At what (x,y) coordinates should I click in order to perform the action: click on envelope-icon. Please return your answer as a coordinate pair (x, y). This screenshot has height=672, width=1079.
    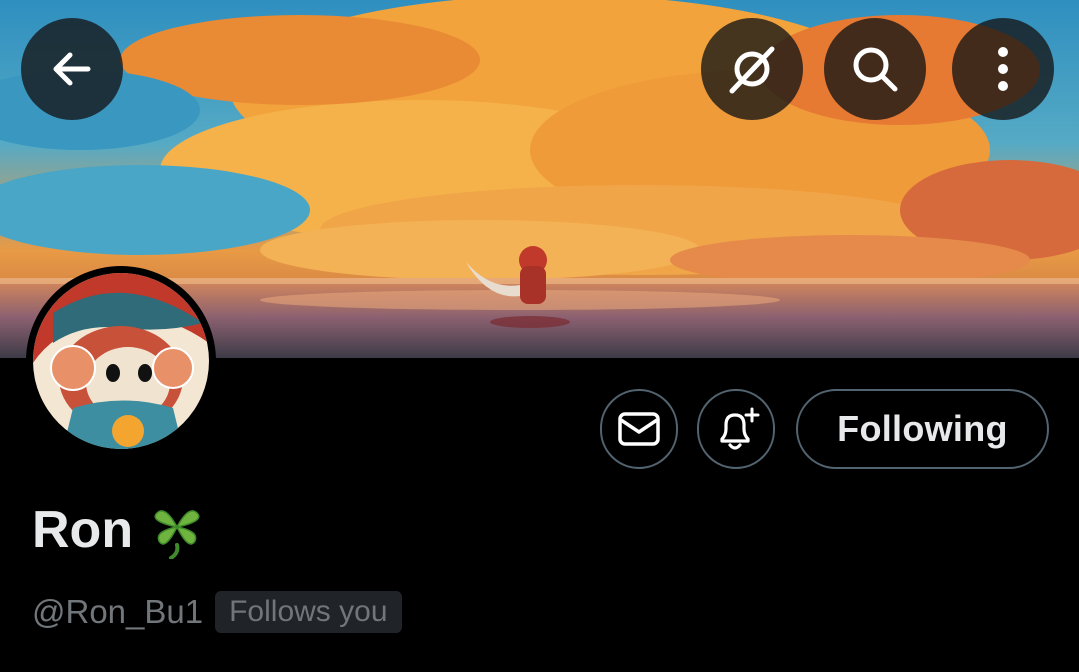
    Looking at the image, I should click on (639, 429).